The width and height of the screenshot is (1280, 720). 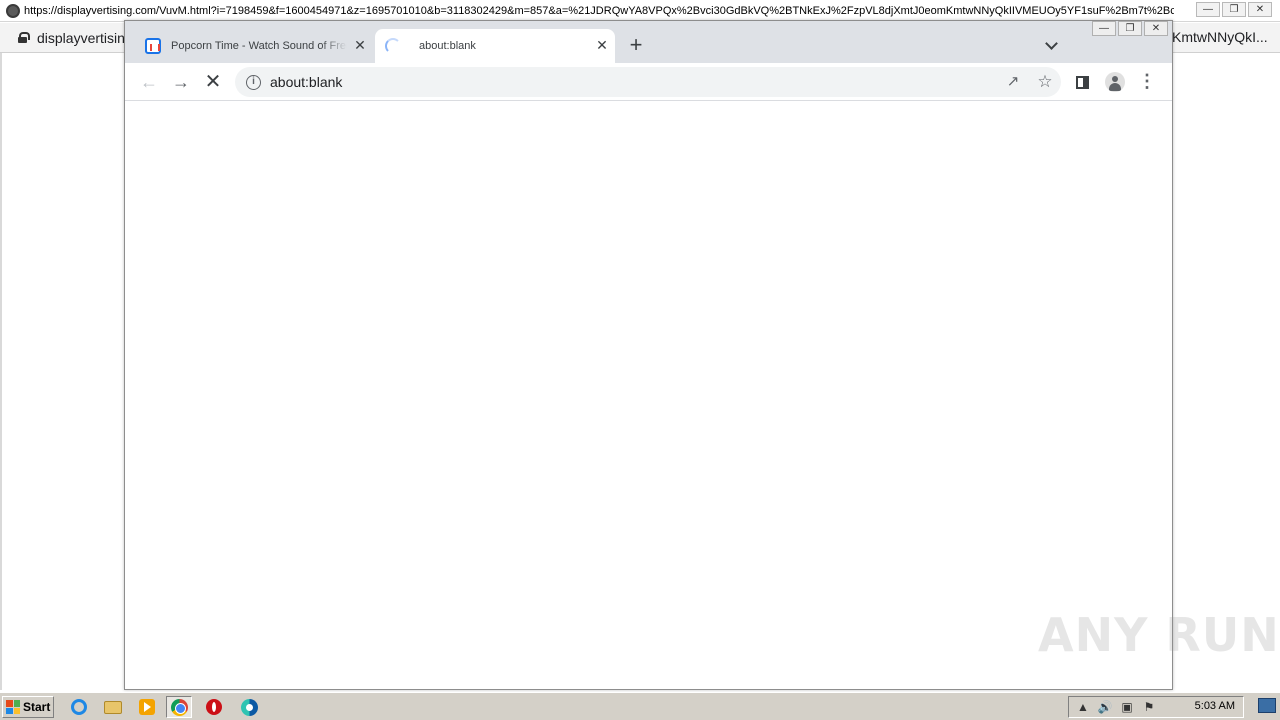 I want to click on windows-logo-icon, so click(x=13, y=707).